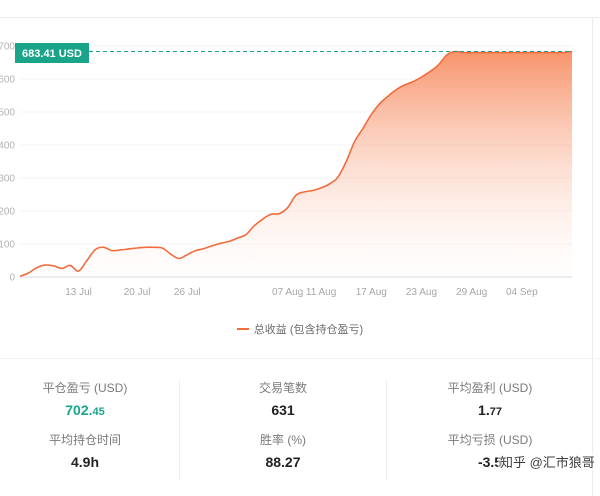 This screenshot has height=496, width=600. Describe the element at coordinates (7, 212) in the screenshot. I see `y-tick-label: 200` at that location.